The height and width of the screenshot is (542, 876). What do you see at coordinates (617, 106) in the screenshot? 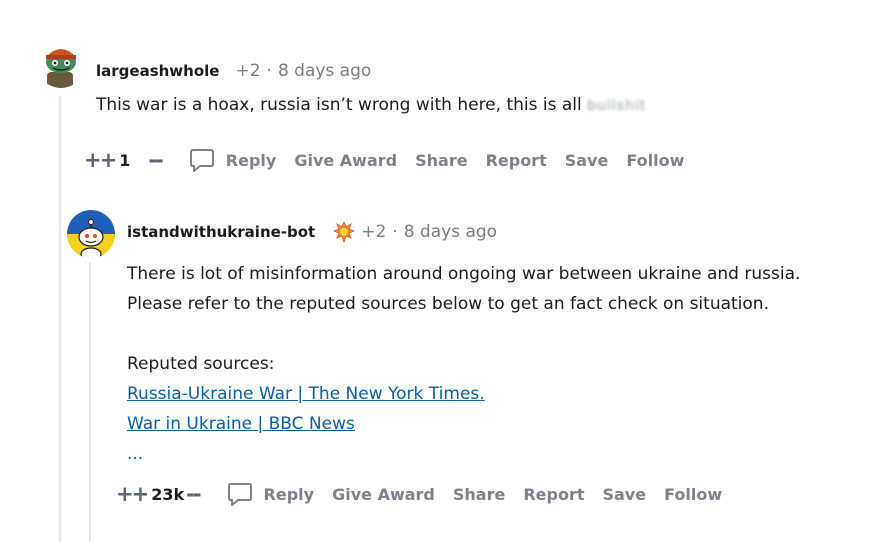
I see `censored-word: bullshit` at bounding box center [617, 106].